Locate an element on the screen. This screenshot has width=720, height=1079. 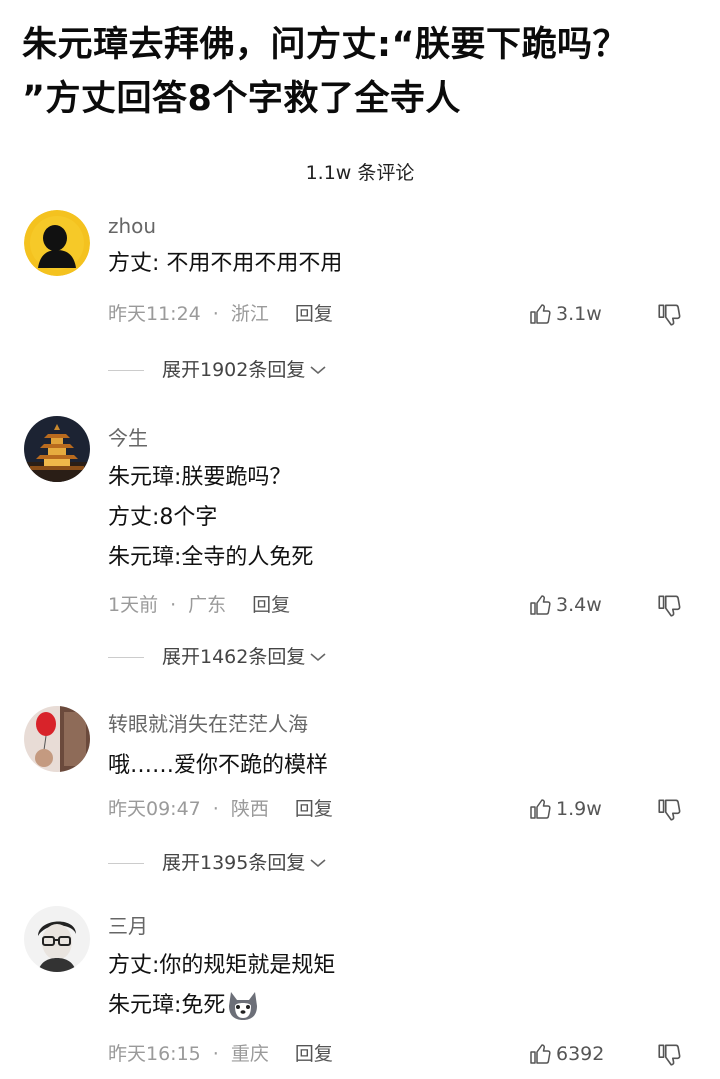
comment-username: 今生 is located at coordinates (128, 436).